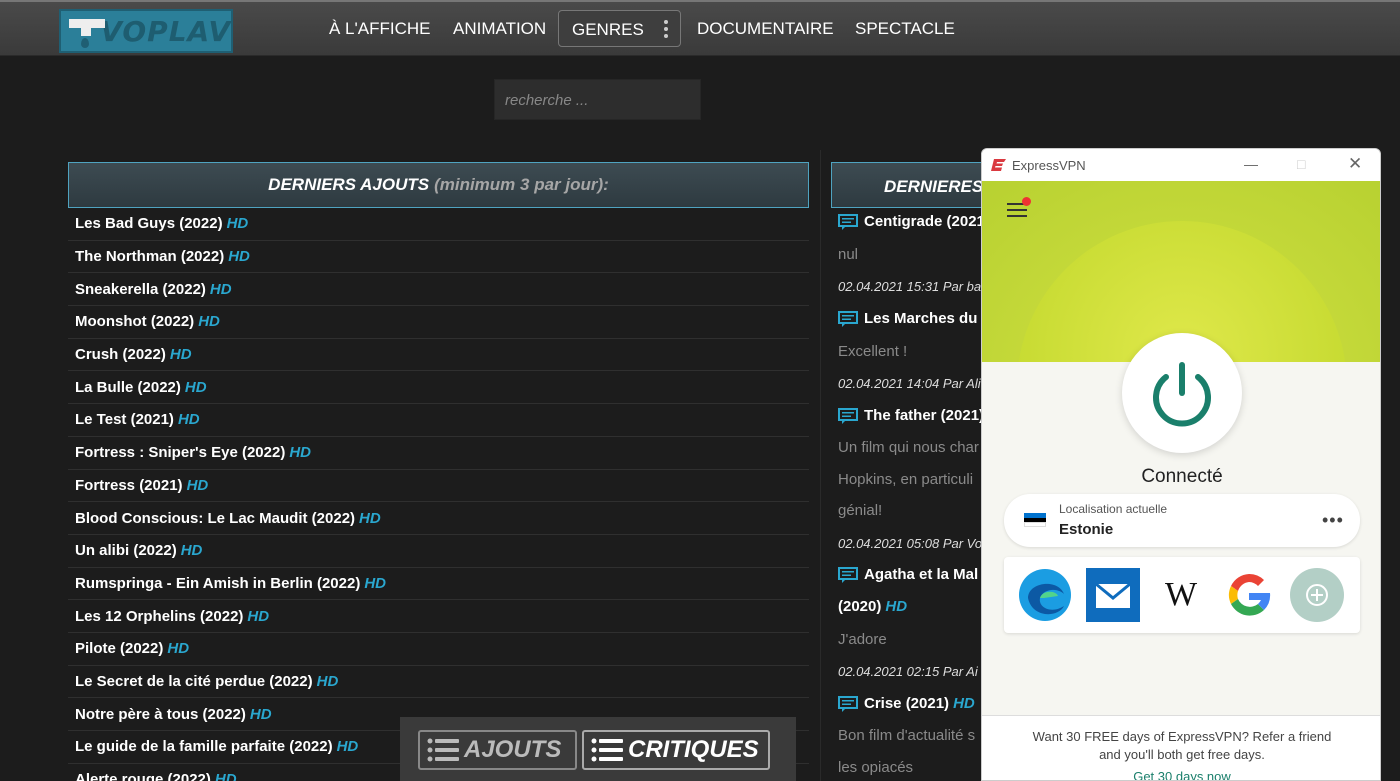 Image resolution: width=1400 pixels, height=781 pixels. Describe the element at coordinates (438, 682) in the screenshot. I see `film-row: Le Secret de la cité perdue (2022) HD` at that location.